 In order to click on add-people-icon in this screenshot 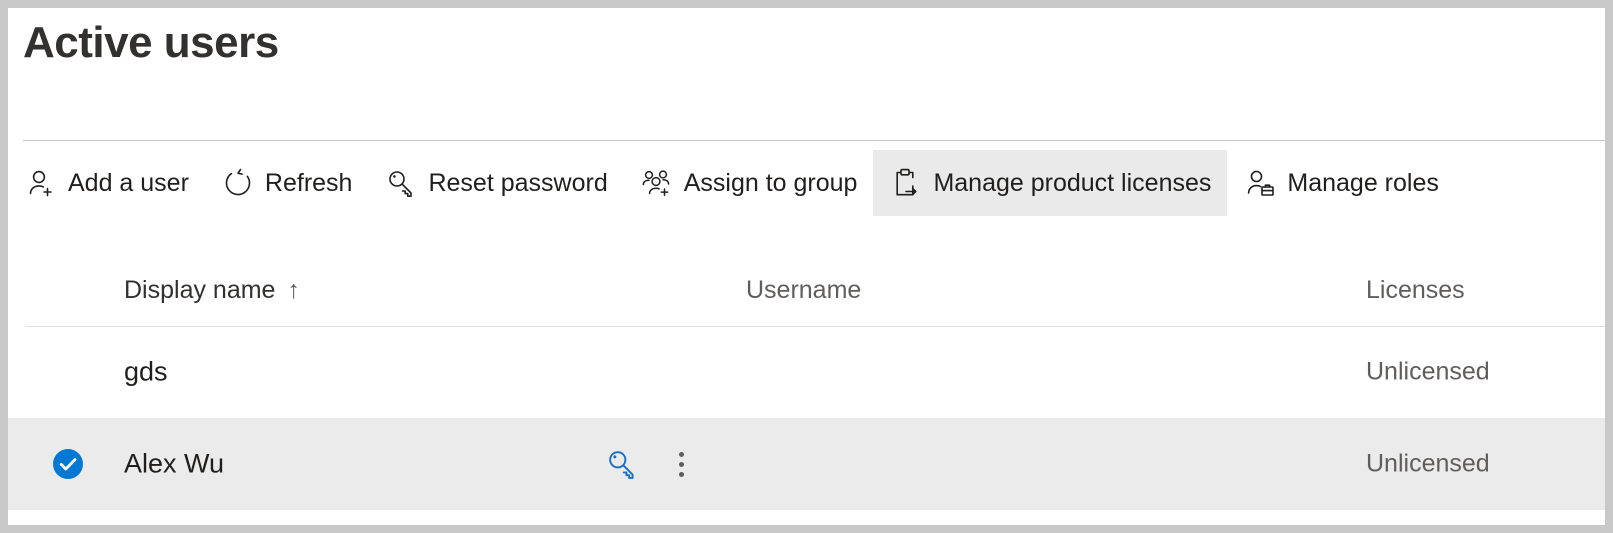, I will do `click(657, 183)`.